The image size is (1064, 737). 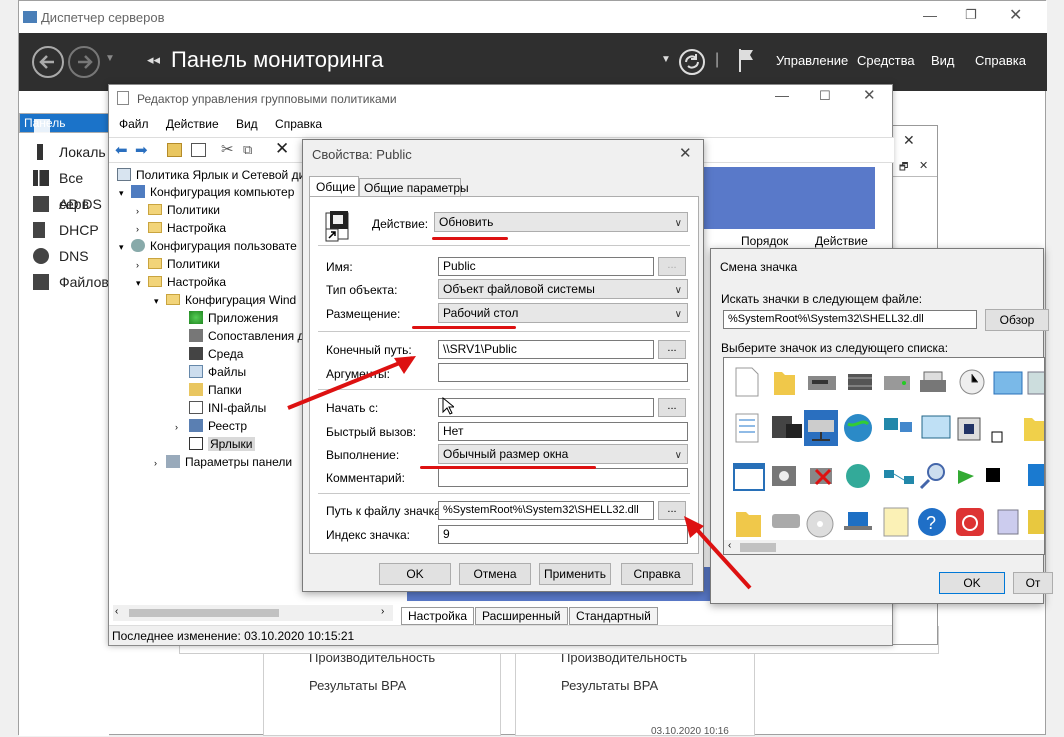 What do you see at coordinates (495, 574) in the screenshot?
I see `cancel-button: Отмена` at bounding box center [495, 574].